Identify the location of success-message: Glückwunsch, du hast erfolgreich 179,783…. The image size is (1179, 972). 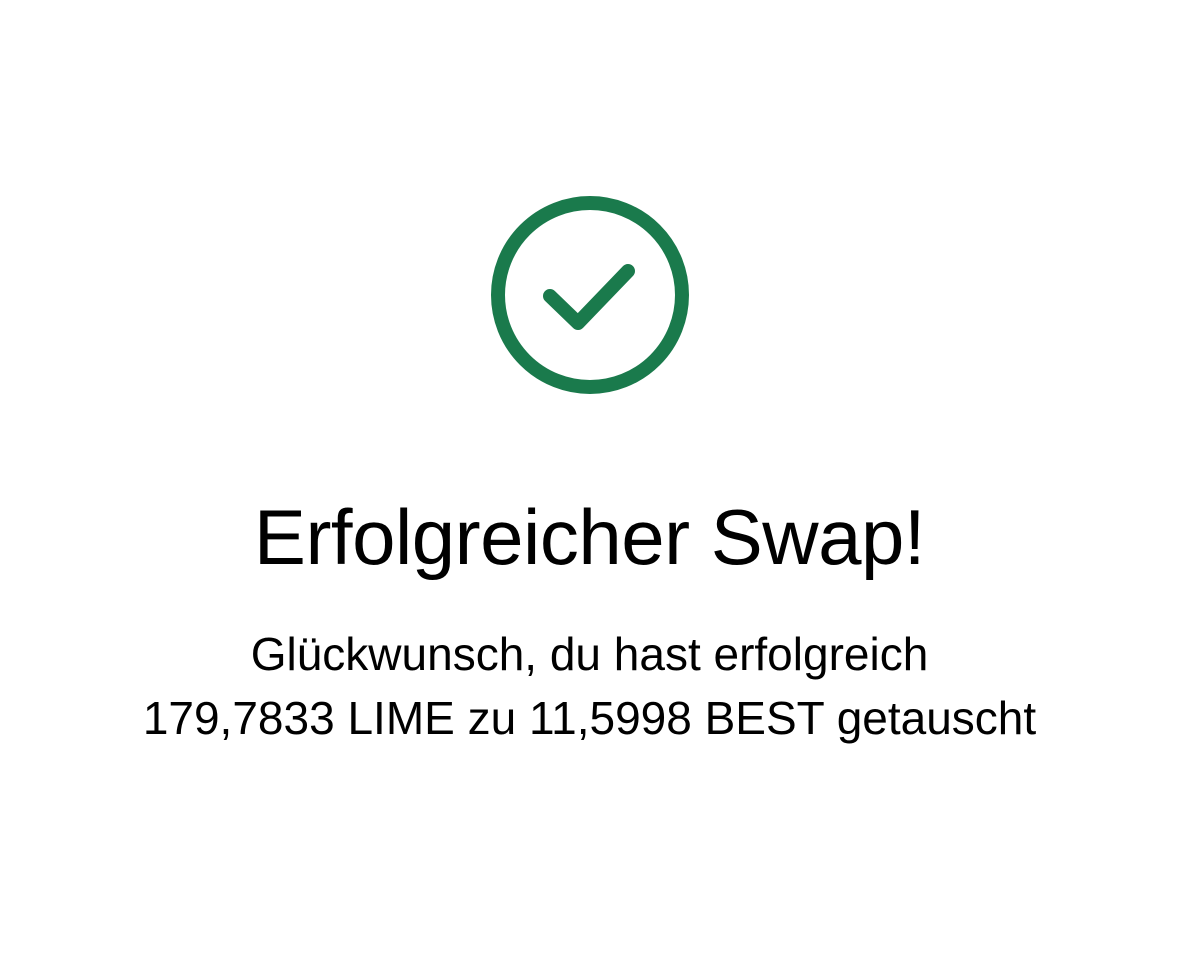
(589, 686).